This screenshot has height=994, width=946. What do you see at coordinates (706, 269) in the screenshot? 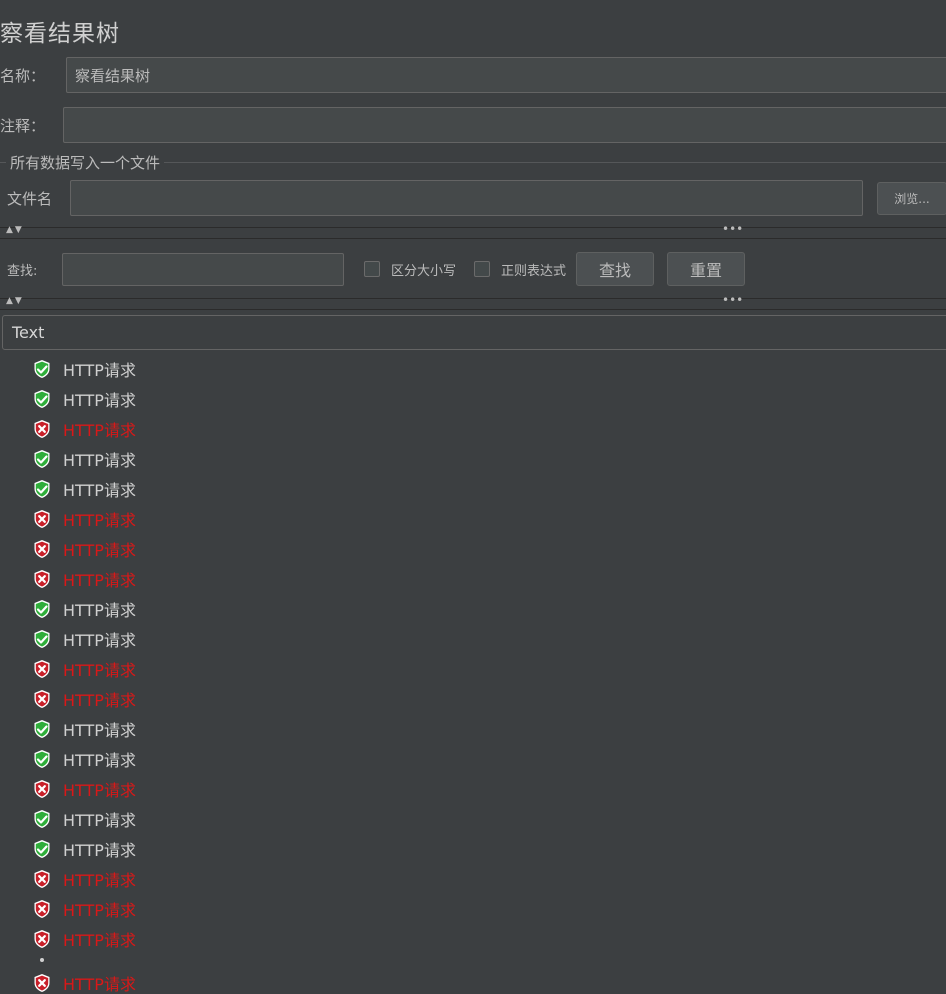
I see `reset-button: 重置` at bounding box center [706, 269].